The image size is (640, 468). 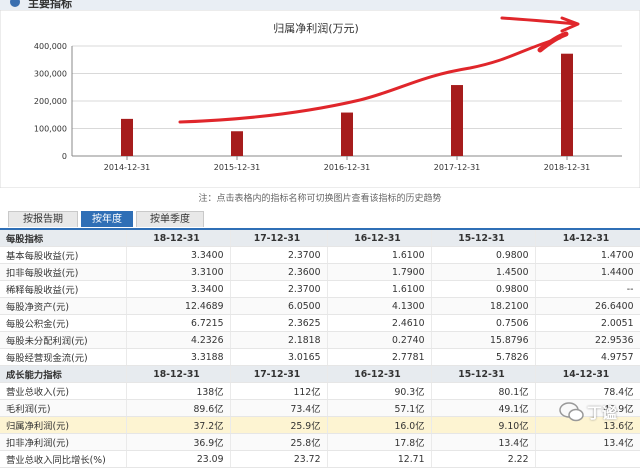 I want to click on table-row: 扣非净利润(元) 36.9亿 25.8亿 17.8亿 13.4亿 13.4亿, so click(x=320, y=442).